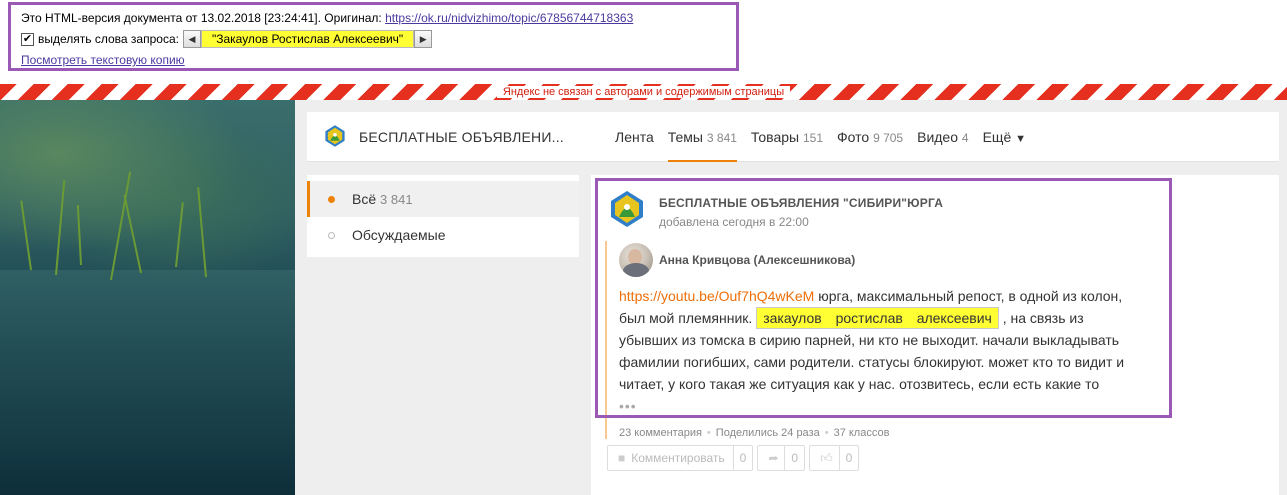  I want to click on tab-feed: Лента, so click(634, 137).